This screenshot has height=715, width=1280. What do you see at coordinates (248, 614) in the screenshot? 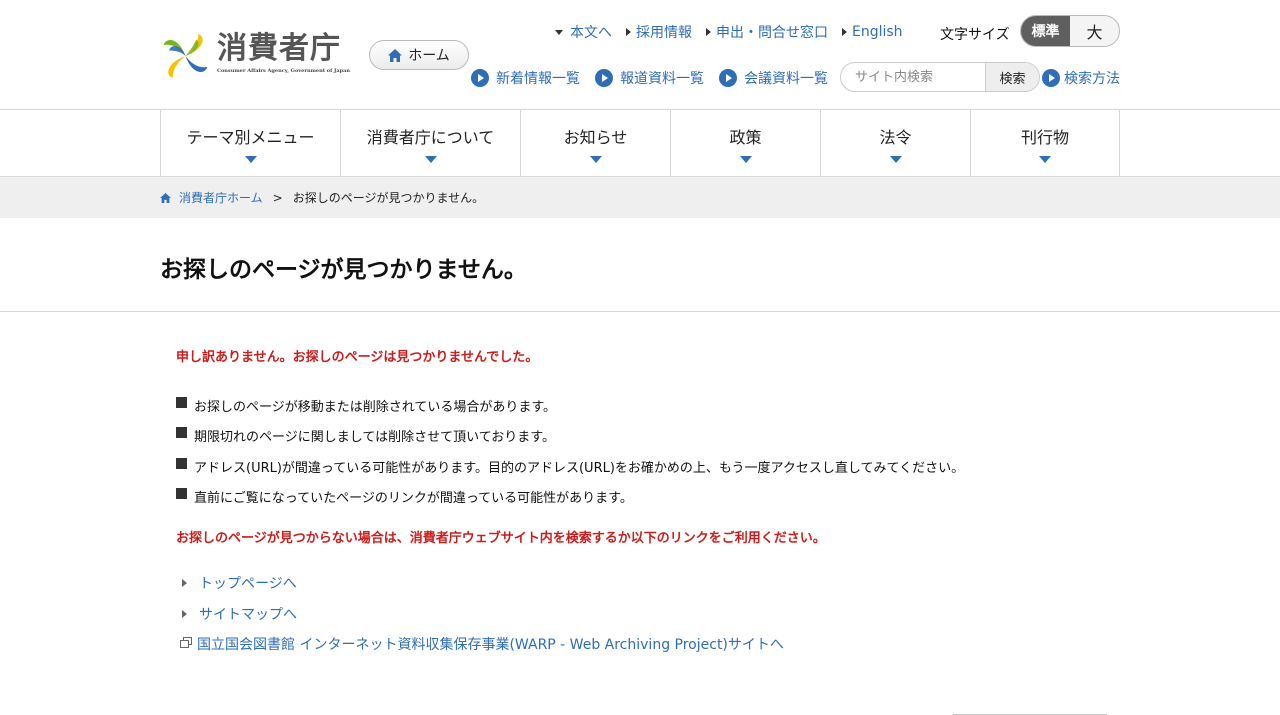
I see `sitemap-link: サイトマップへ` at bounding box center [248, 614].